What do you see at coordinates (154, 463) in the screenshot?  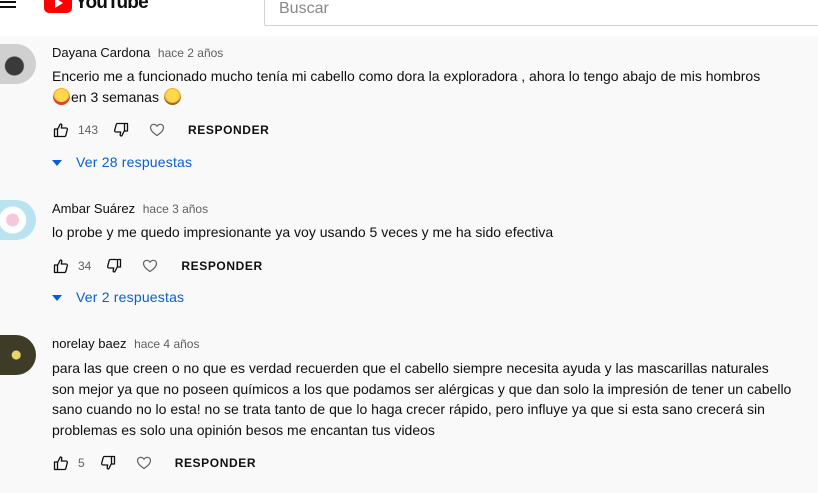 I see `comment-actions: 5 RESPONDER` at bounding box center [154, 463].